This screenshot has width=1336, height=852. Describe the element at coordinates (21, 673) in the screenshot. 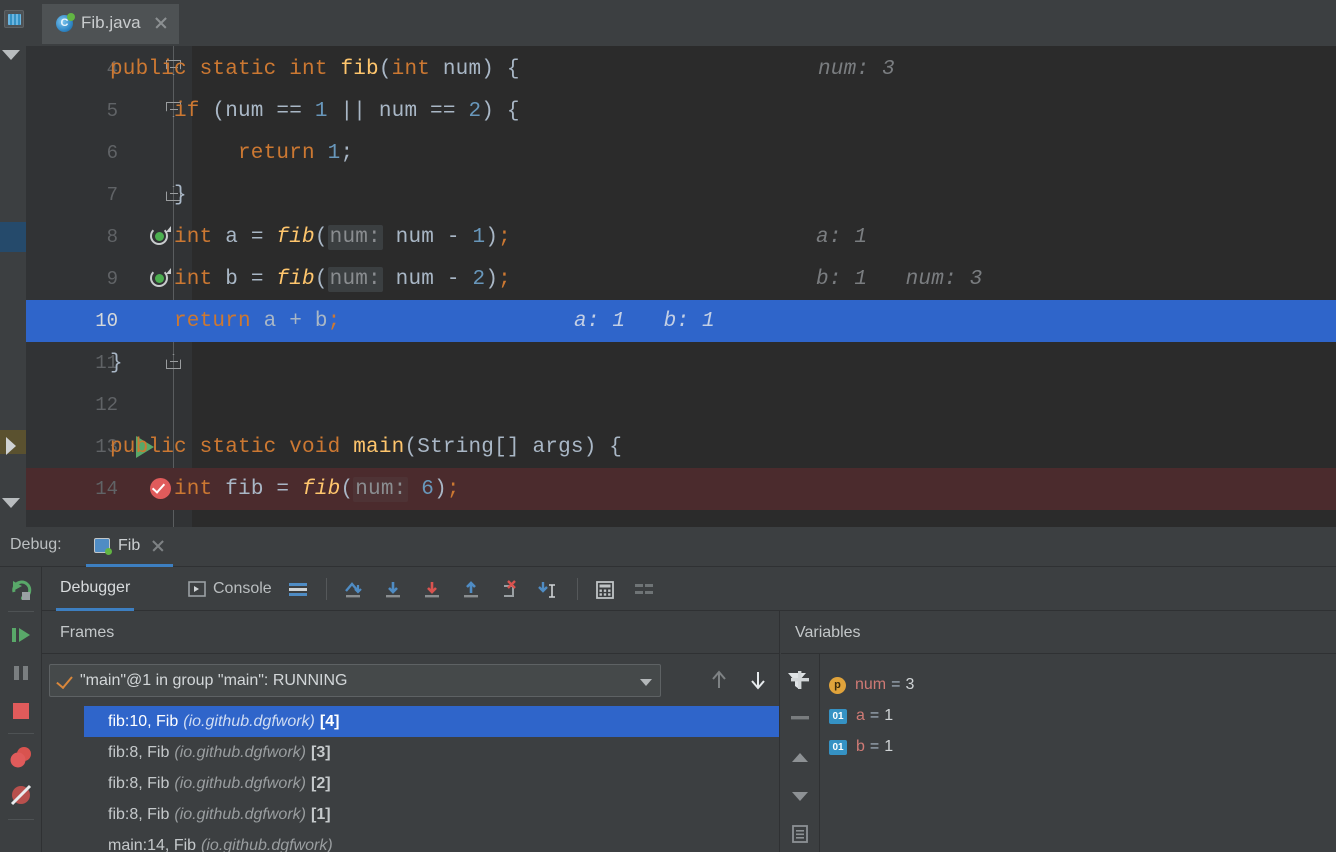

I see `pause-program-icon` at that location.